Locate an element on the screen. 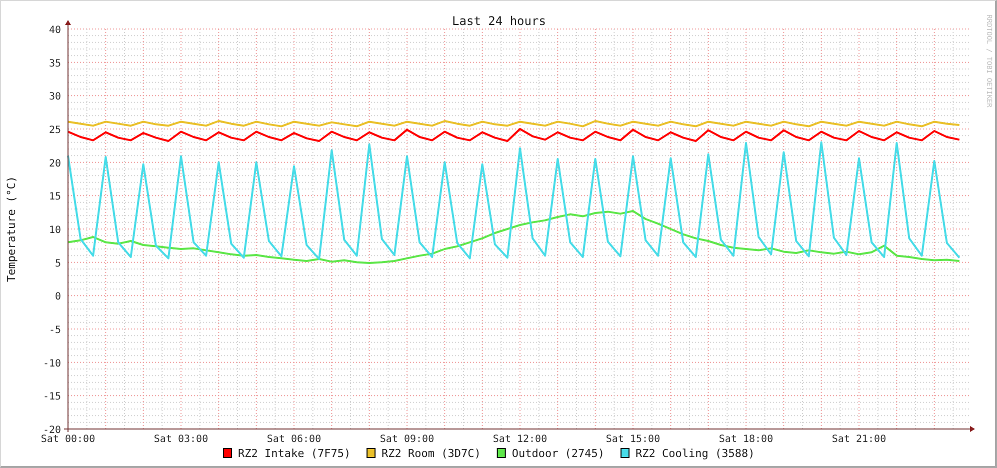  tick-label: Sat 00:00 is located at coordinates (68, 439).